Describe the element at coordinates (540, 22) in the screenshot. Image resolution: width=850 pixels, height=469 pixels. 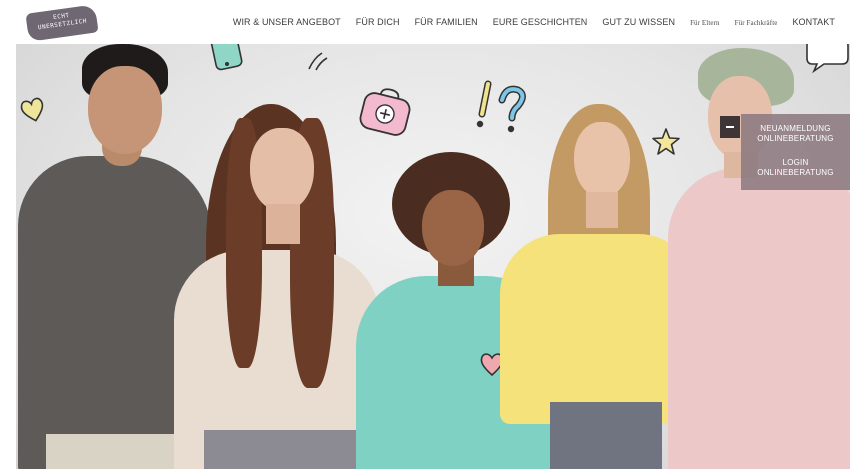
I see `nav-item-eure-geschichten: EURE GESCHICHTEN` at that location.